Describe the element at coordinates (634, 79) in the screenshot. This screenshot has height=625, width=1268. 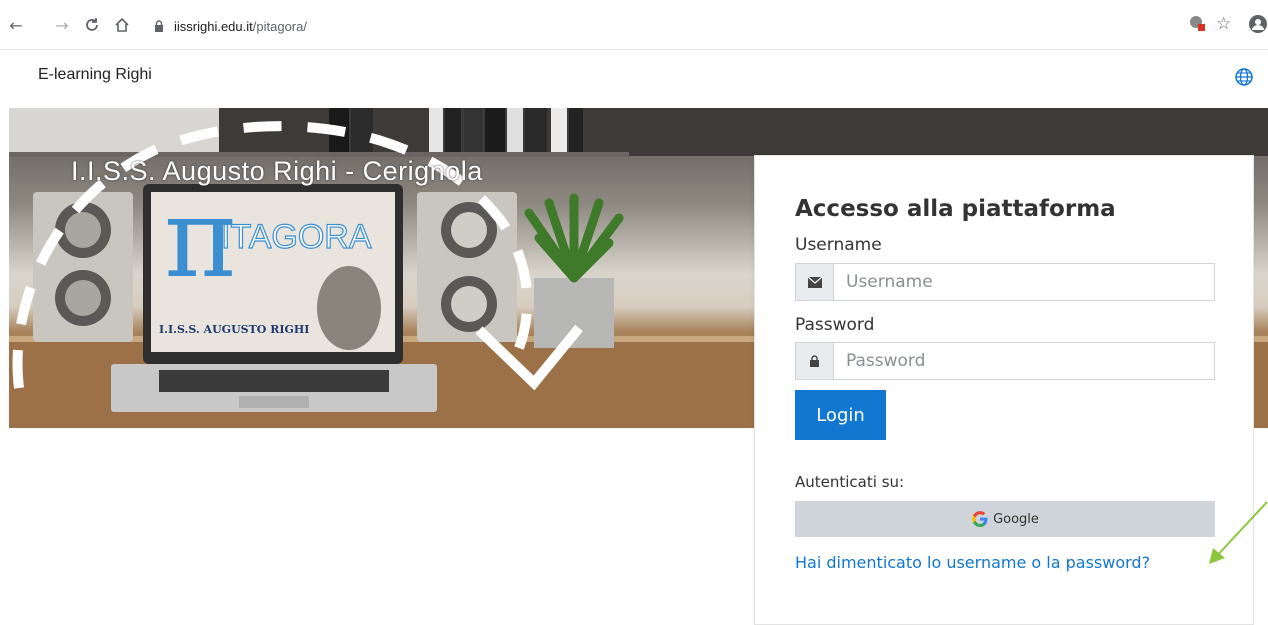
I see `site-header: E-learning Righi` at that location.